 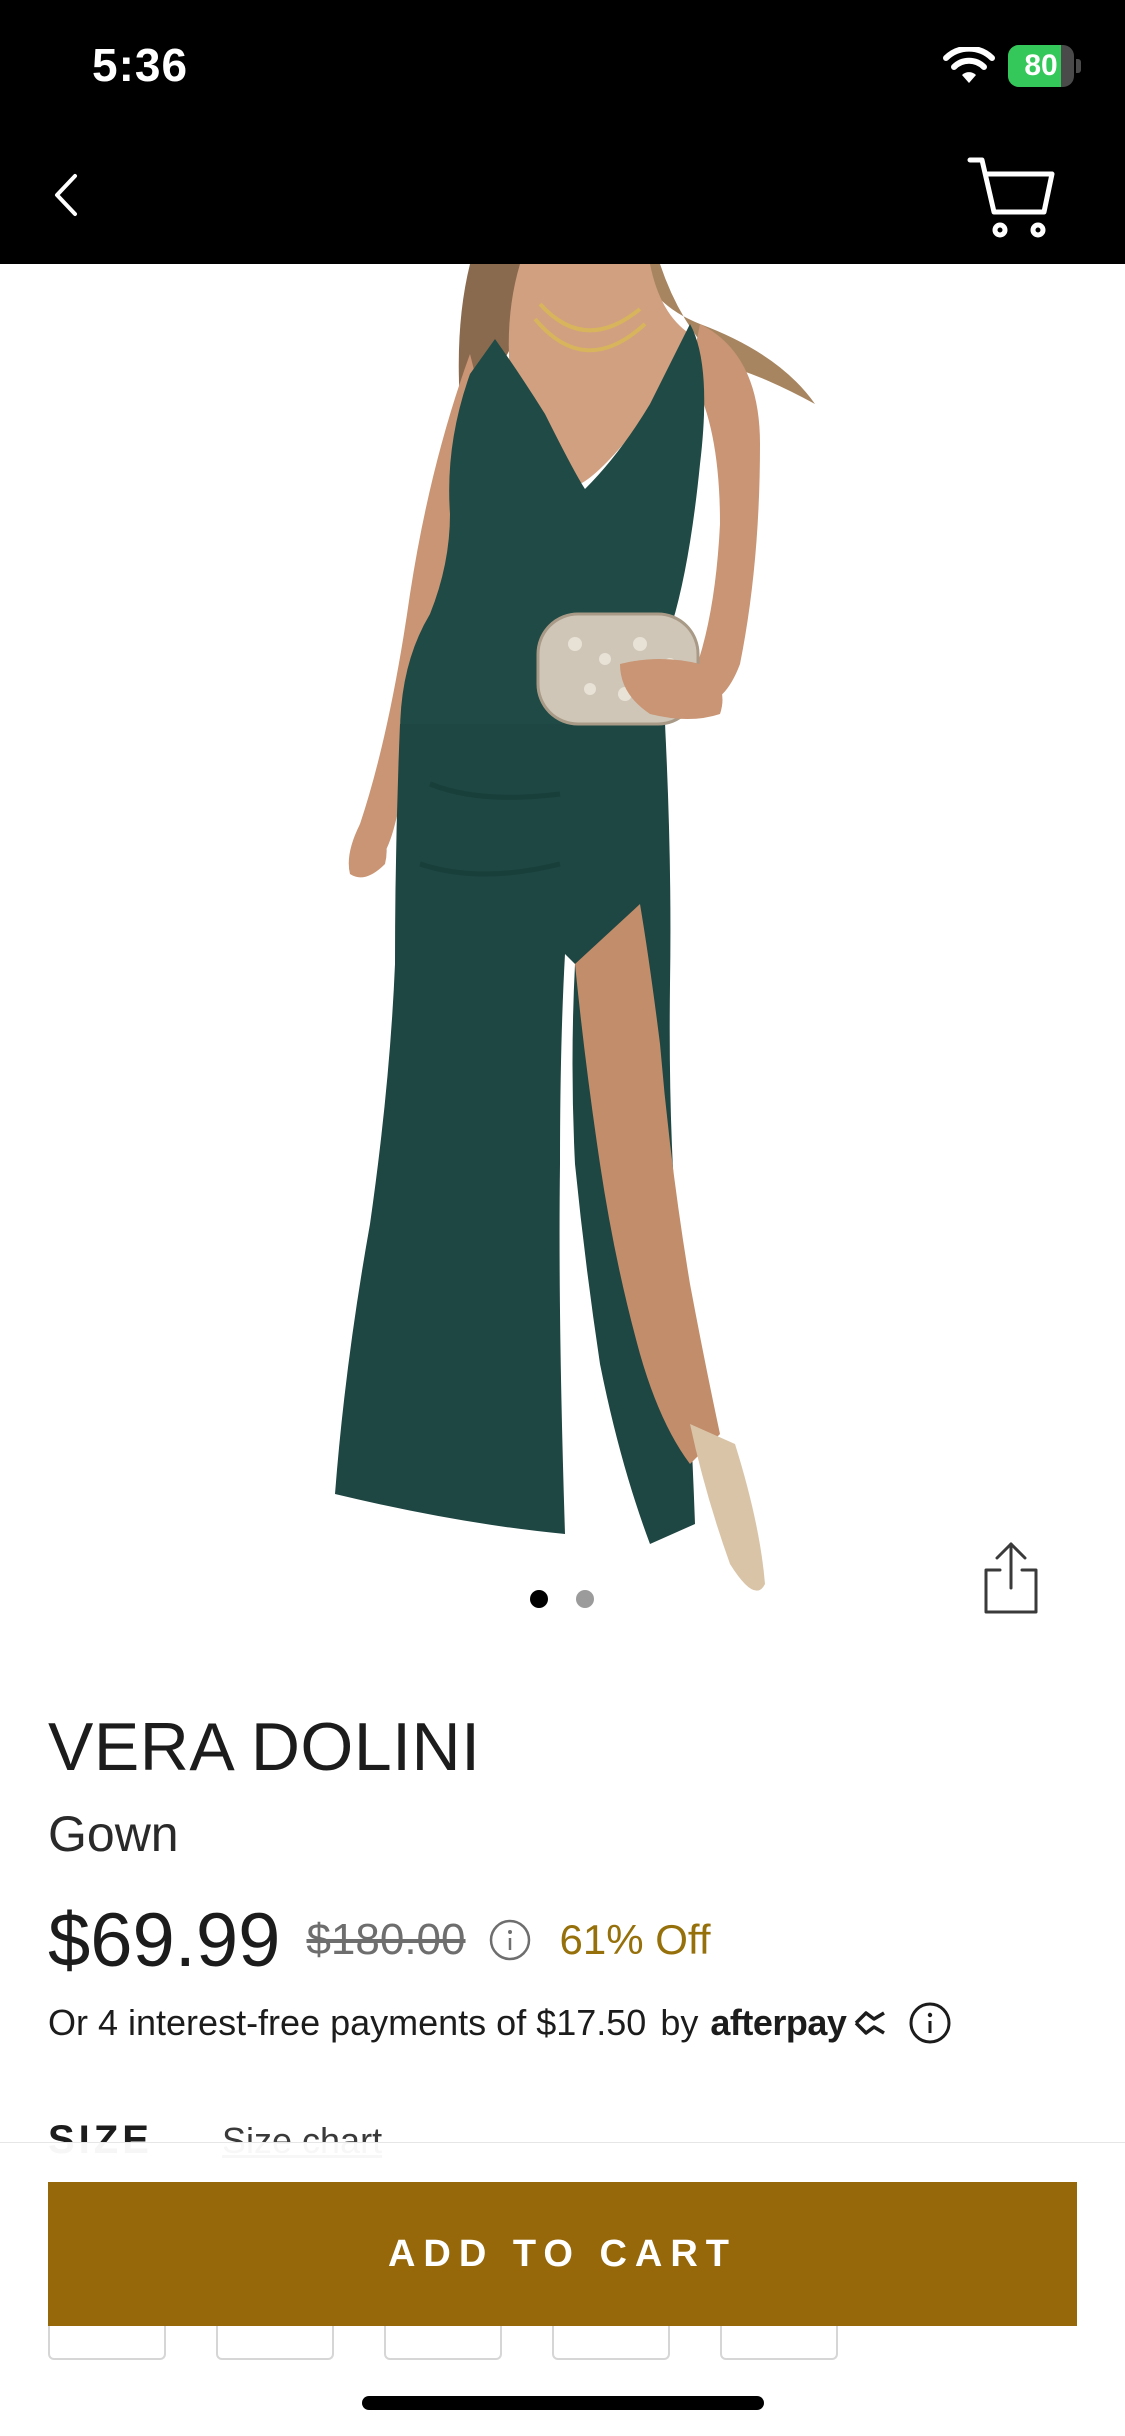 I want to click on add-to-cart-button: ADD TO CART, so click(x=562, y=2254).